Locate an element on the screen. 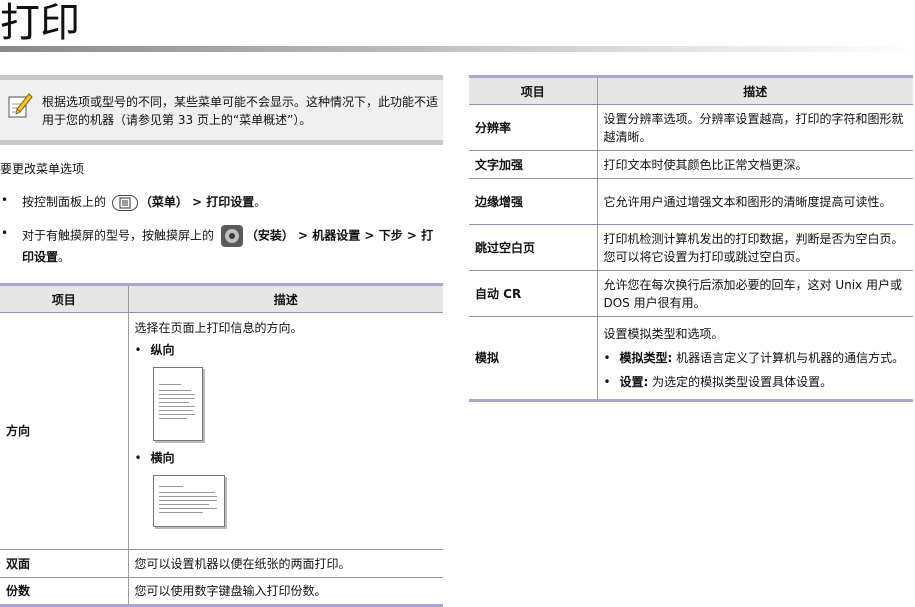  row-desc-orientation: 选择在页面上打印信息的方向。 • 纵向 • 横向 is located at coordinates (285, 431).